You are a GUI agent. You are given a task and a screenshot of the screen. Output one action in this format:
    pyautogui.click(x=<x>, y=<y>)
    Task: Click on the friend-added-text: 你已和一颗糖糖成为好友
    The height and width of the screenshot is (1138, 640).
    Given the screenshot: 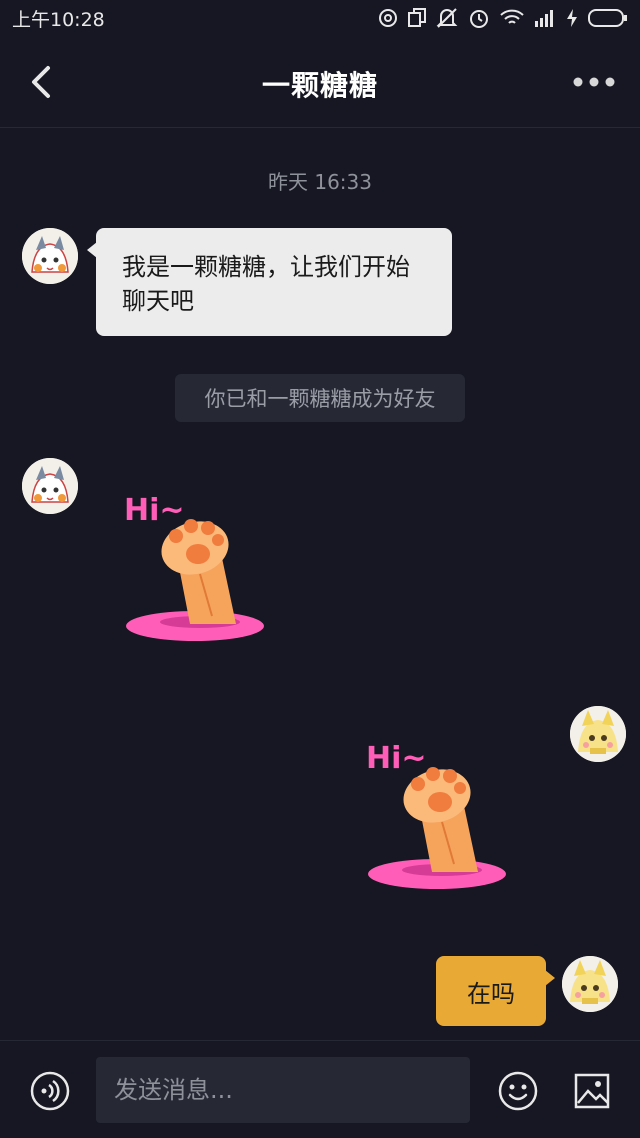 What is the action you would take?
    pyautogui.click(x=320, y=399)
    